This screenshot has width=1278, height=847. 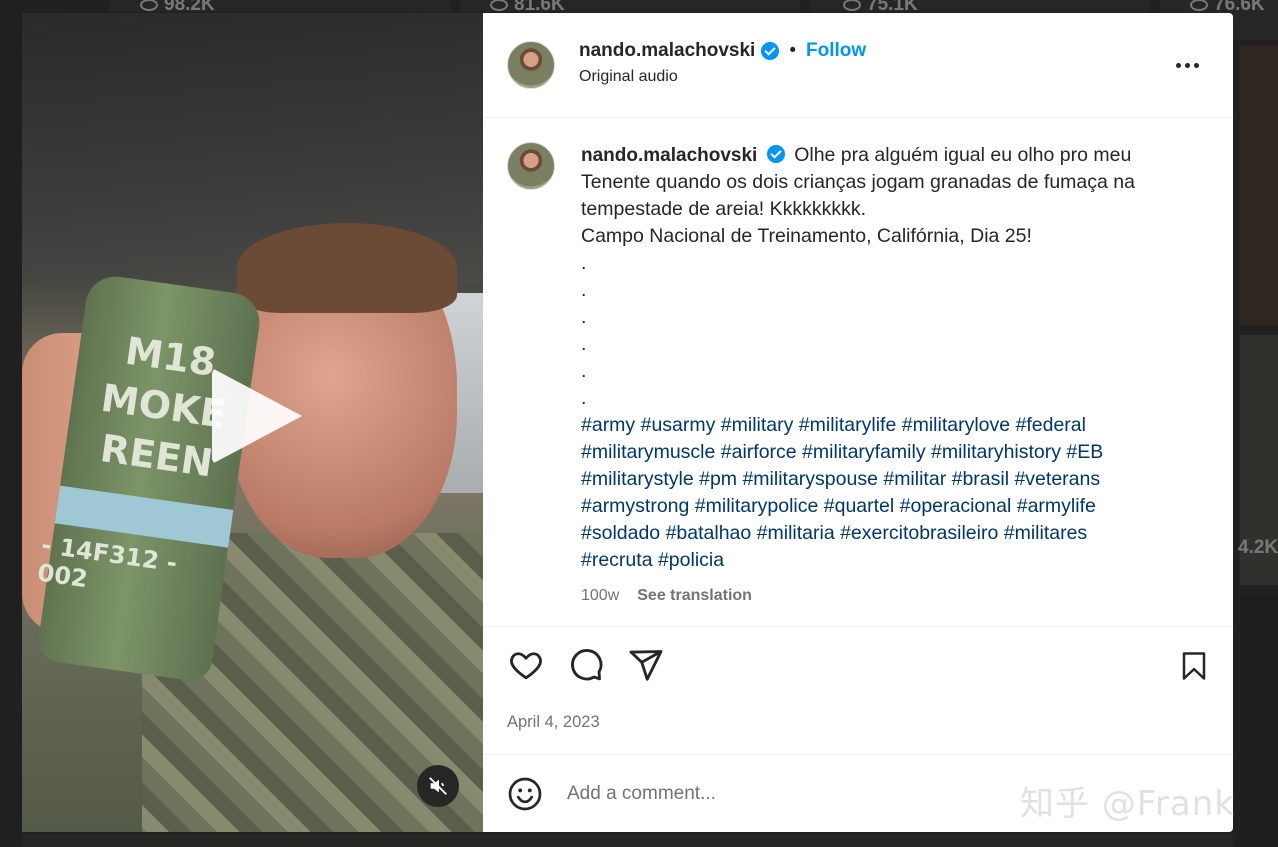 What do you see at coordinates (531, 166) in the screenshot?
I see `caption-avatar` at bounding box center [531, 166].